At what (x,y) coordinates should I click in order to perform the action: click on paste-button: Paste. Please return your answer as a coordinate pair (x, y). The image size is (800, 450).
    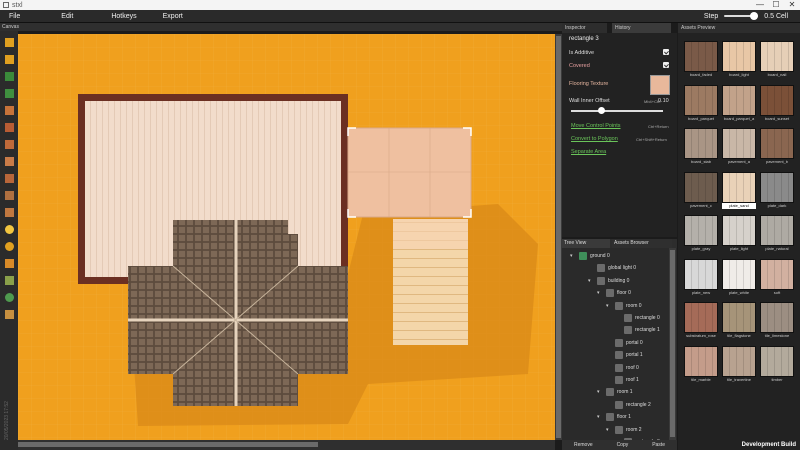
    Looking at the image, I should click on (658, 445).